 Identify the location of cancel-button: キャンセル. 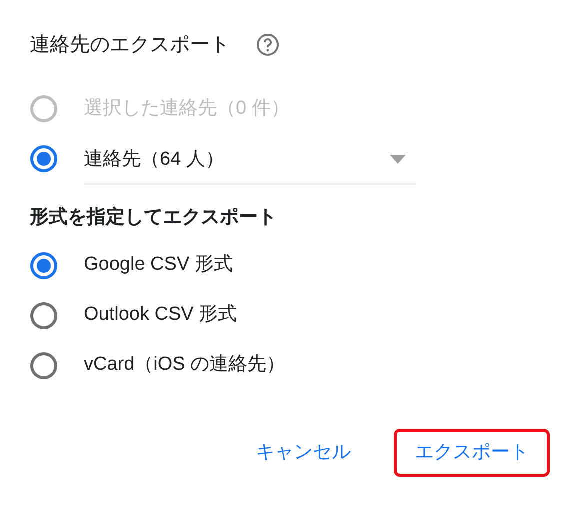
(303, 453).